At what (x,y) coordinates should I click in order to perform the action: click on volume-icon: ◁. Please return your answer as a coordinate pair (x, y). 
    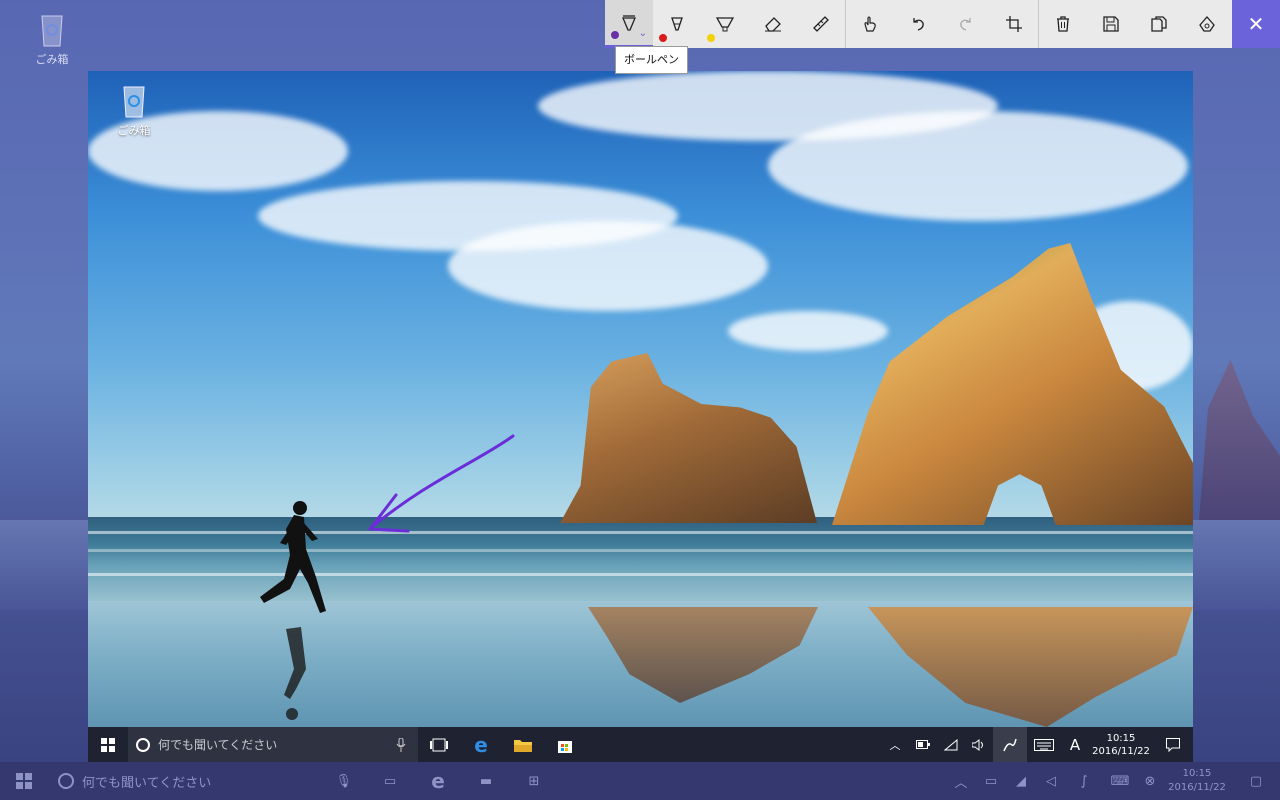
    Looking at the image, I should click on (1051, 781).